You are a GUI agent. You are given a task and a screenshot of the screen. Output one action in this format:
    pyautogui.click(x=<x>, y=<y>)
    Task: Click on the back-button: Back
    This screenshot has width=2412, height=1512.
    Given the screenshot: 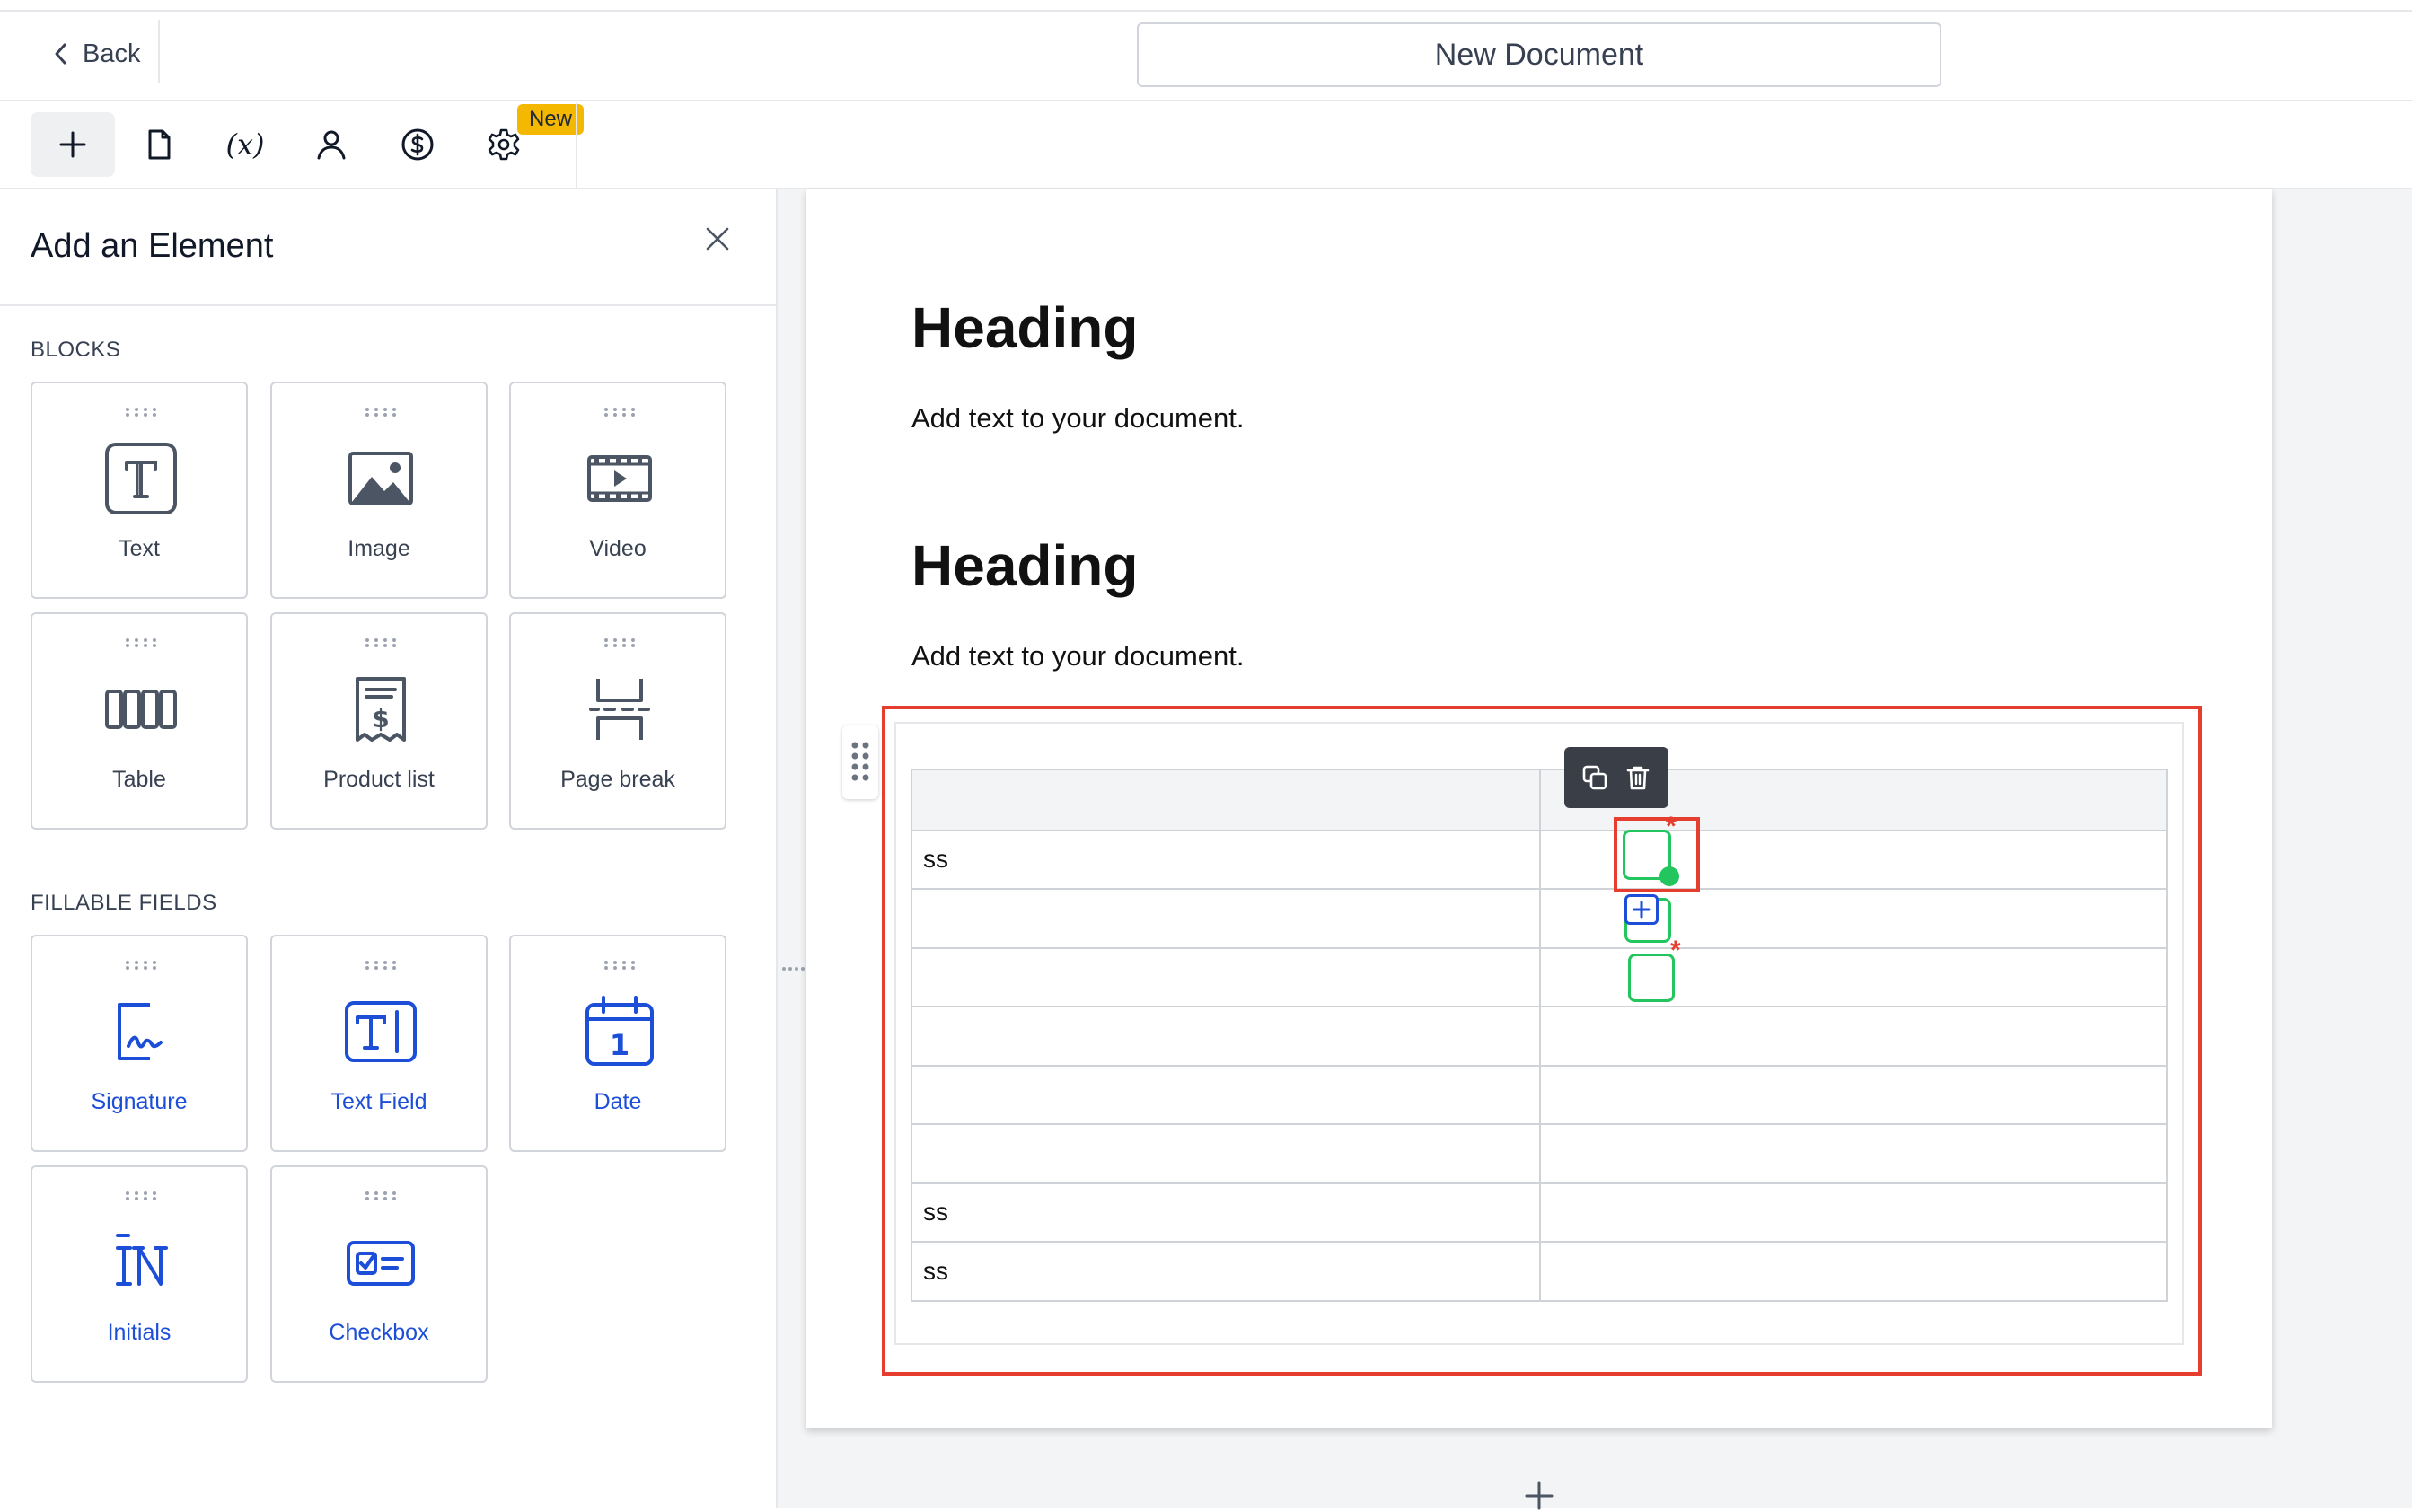 What is the action you would take?
    pyautogui.click(x=95, y=54)
    